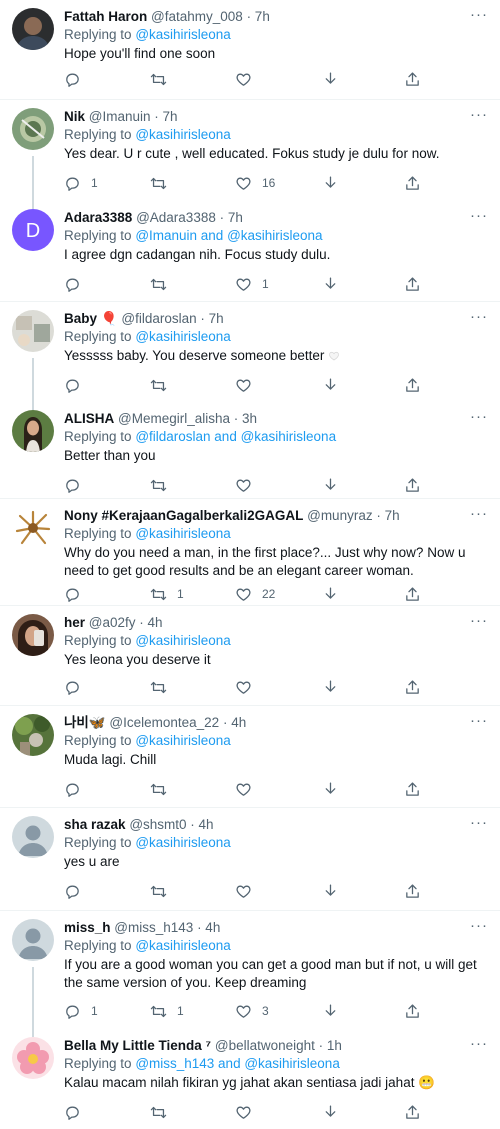 This screenshot has width=500, height=1129. I want to click on display-name: sha razak, so click(95, 824).